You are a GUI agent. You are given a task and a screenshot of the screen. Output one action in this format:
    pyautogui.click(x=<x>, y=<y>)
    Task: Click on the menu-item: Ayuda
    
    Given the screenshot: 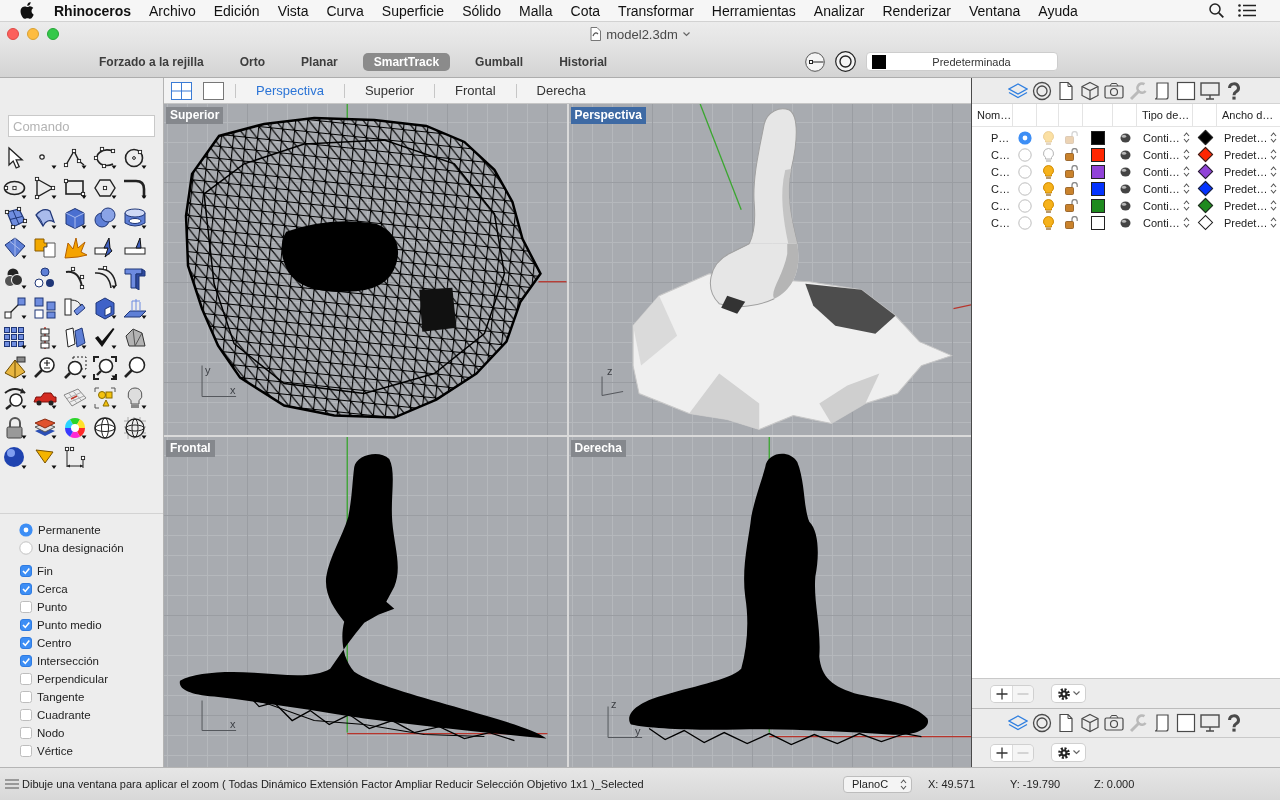 What is the action you would take?
    pyautogui.click(x=1058, y=10)
    